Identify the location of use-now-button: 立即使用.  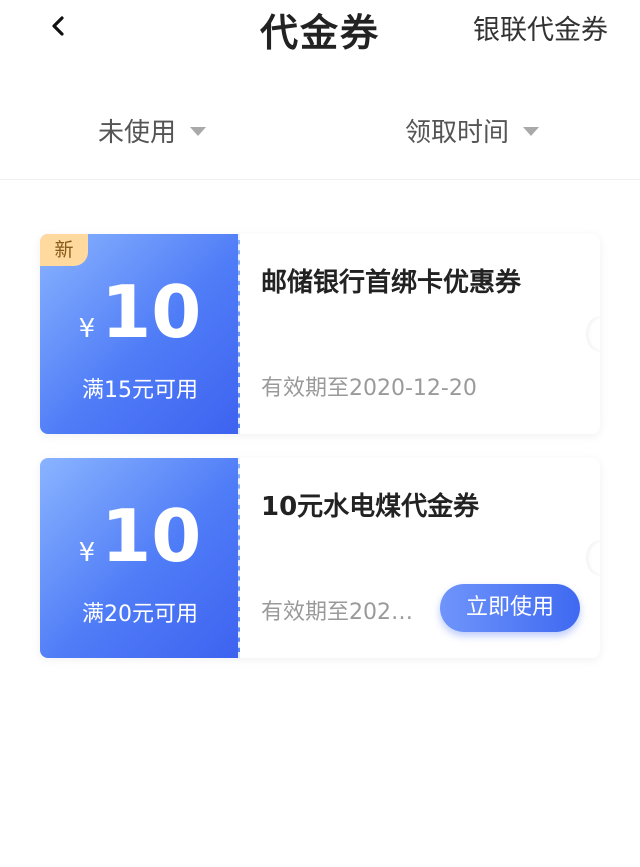
(510, 608).